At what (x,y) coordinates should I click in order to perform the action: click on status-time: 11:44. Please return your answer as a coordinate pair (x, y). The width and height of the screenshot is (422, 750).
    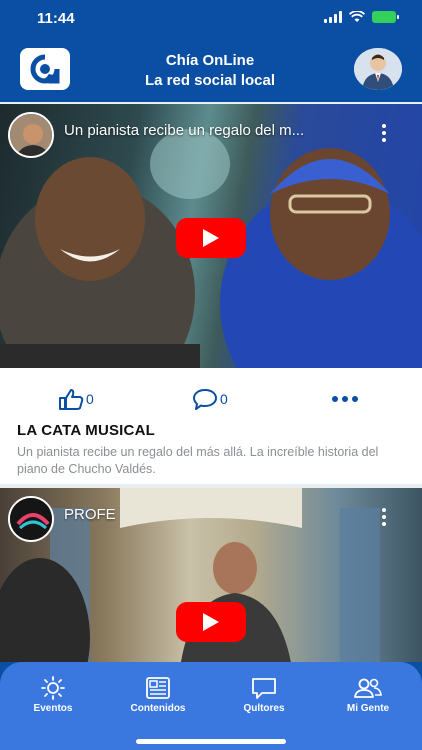
    Looking at the image, I should click on (56, 18).